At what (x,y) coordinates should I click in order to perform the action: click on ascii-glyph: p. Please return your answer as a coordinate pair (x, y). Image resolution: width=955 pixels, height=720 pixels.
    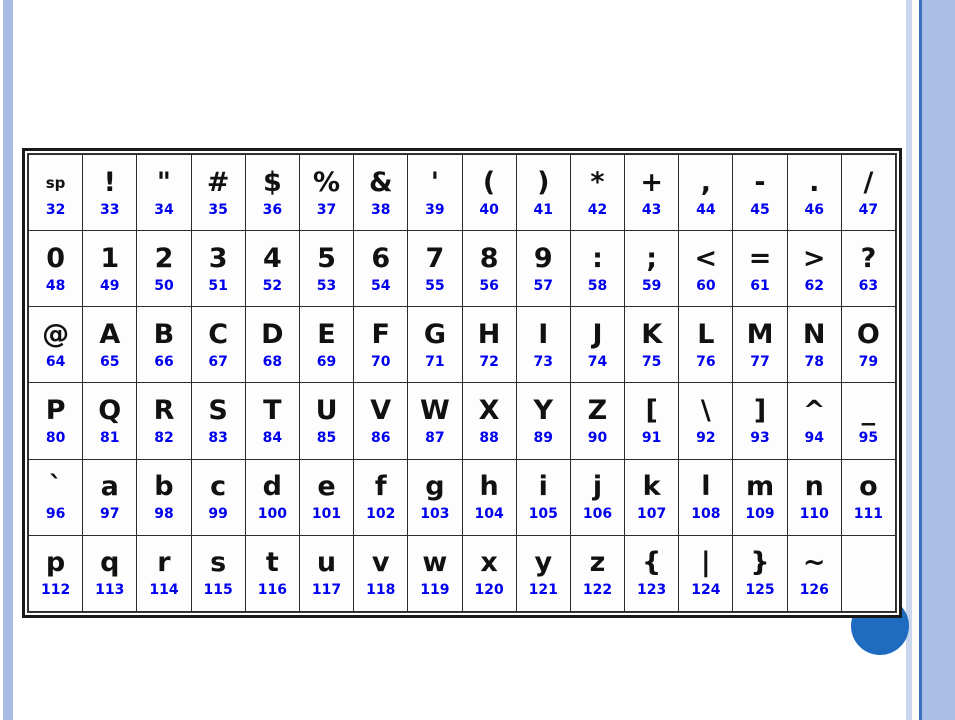
    Looking at the image, I should click on (55, 563).